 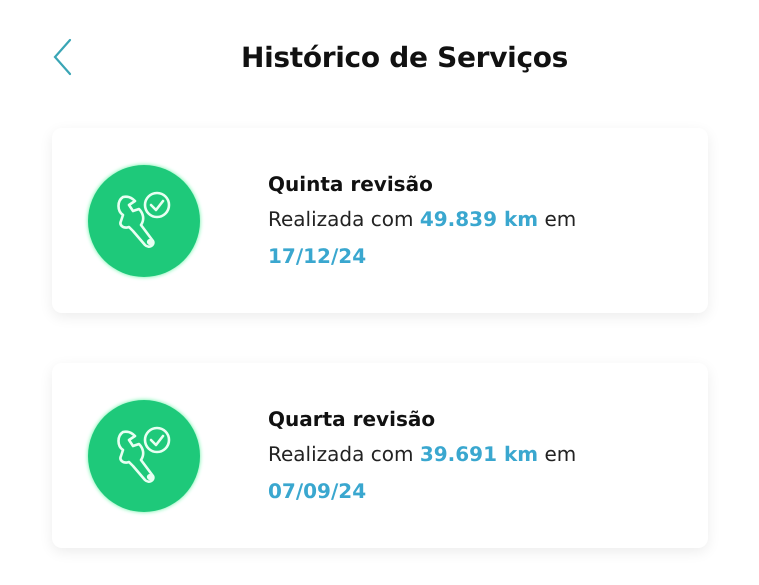 I want to click on service-title: Quarta revisão, so click(x=352, y=419).